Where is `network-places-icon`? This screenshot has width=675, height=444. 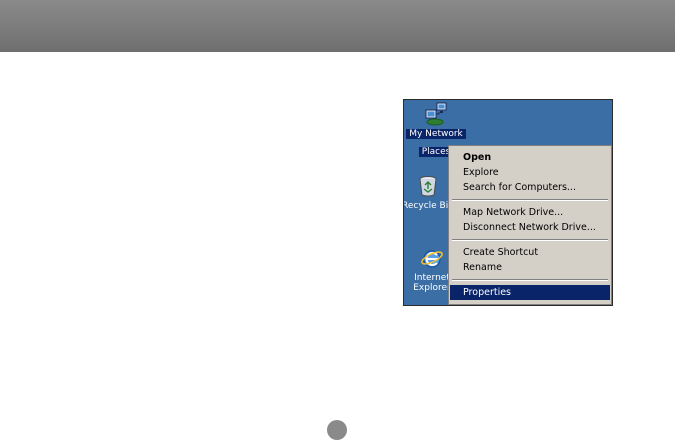 network-places-icon is located at coordinates (436, 114).